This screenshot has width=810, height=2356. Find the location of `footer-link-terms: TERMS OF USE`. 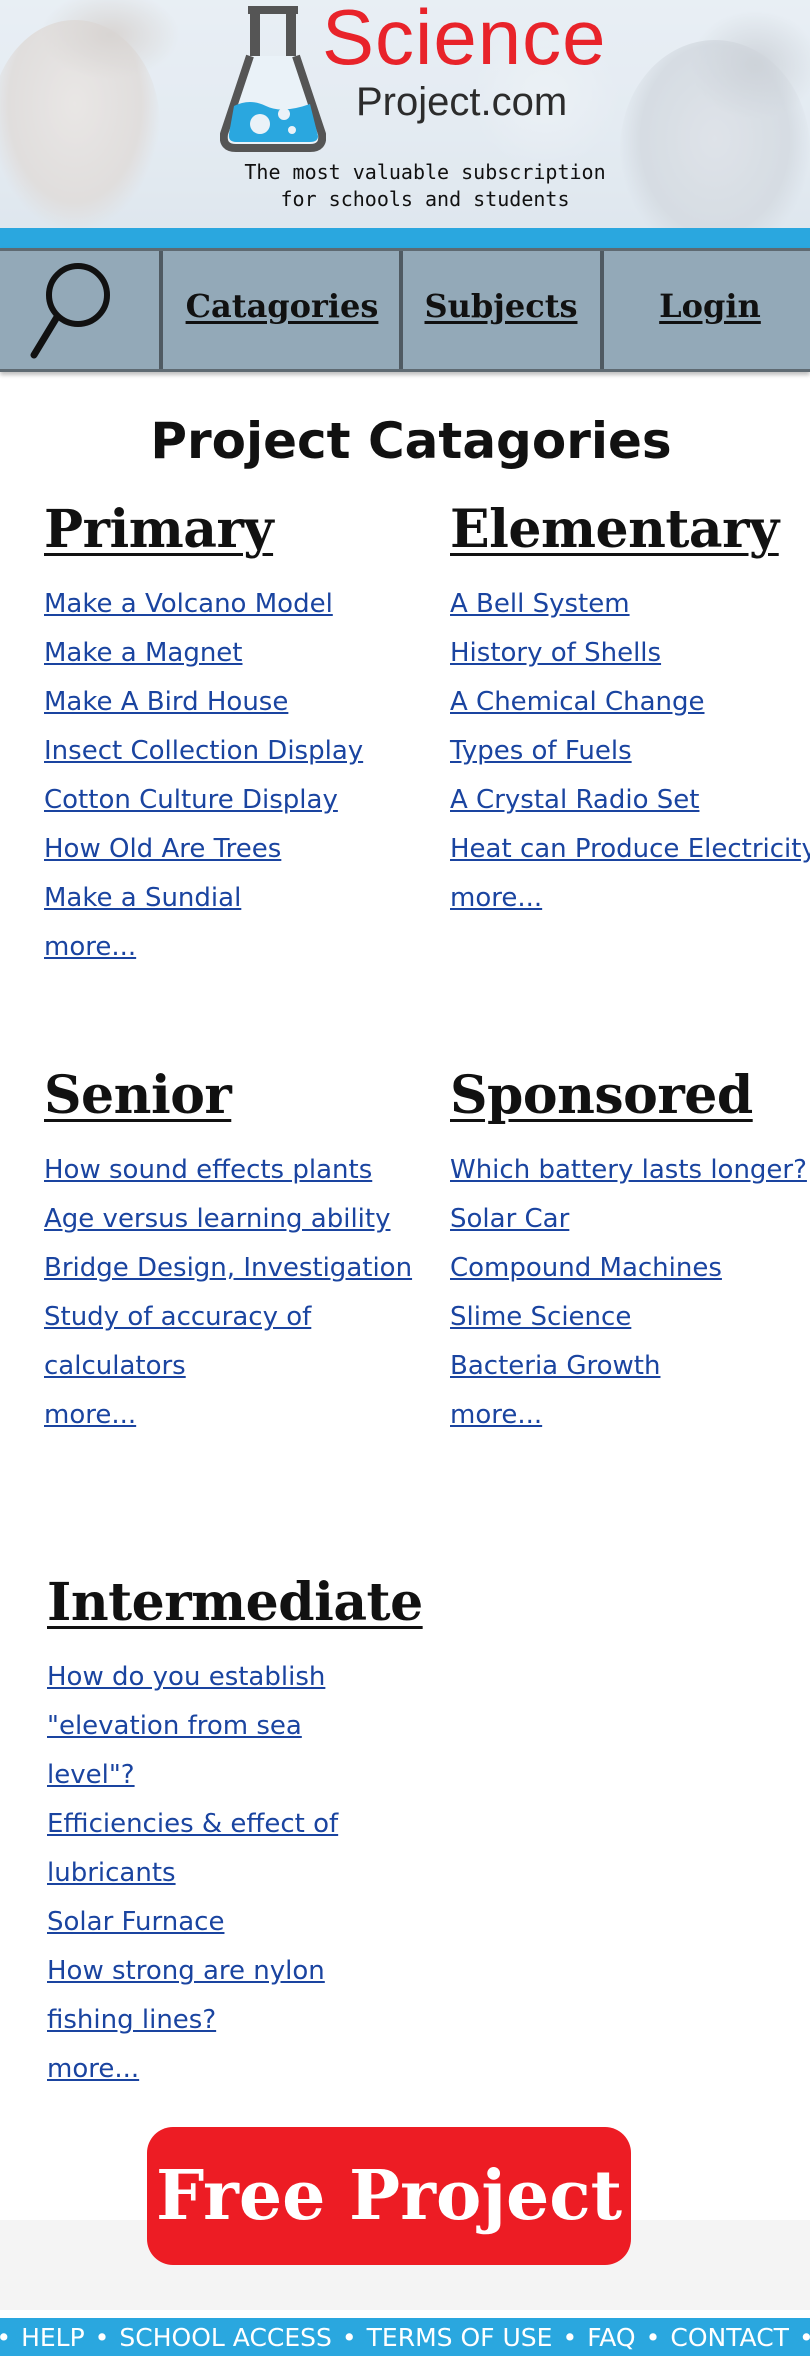

footer-link-terms: TERMS OF USE is located at coordinates (460, 2337).